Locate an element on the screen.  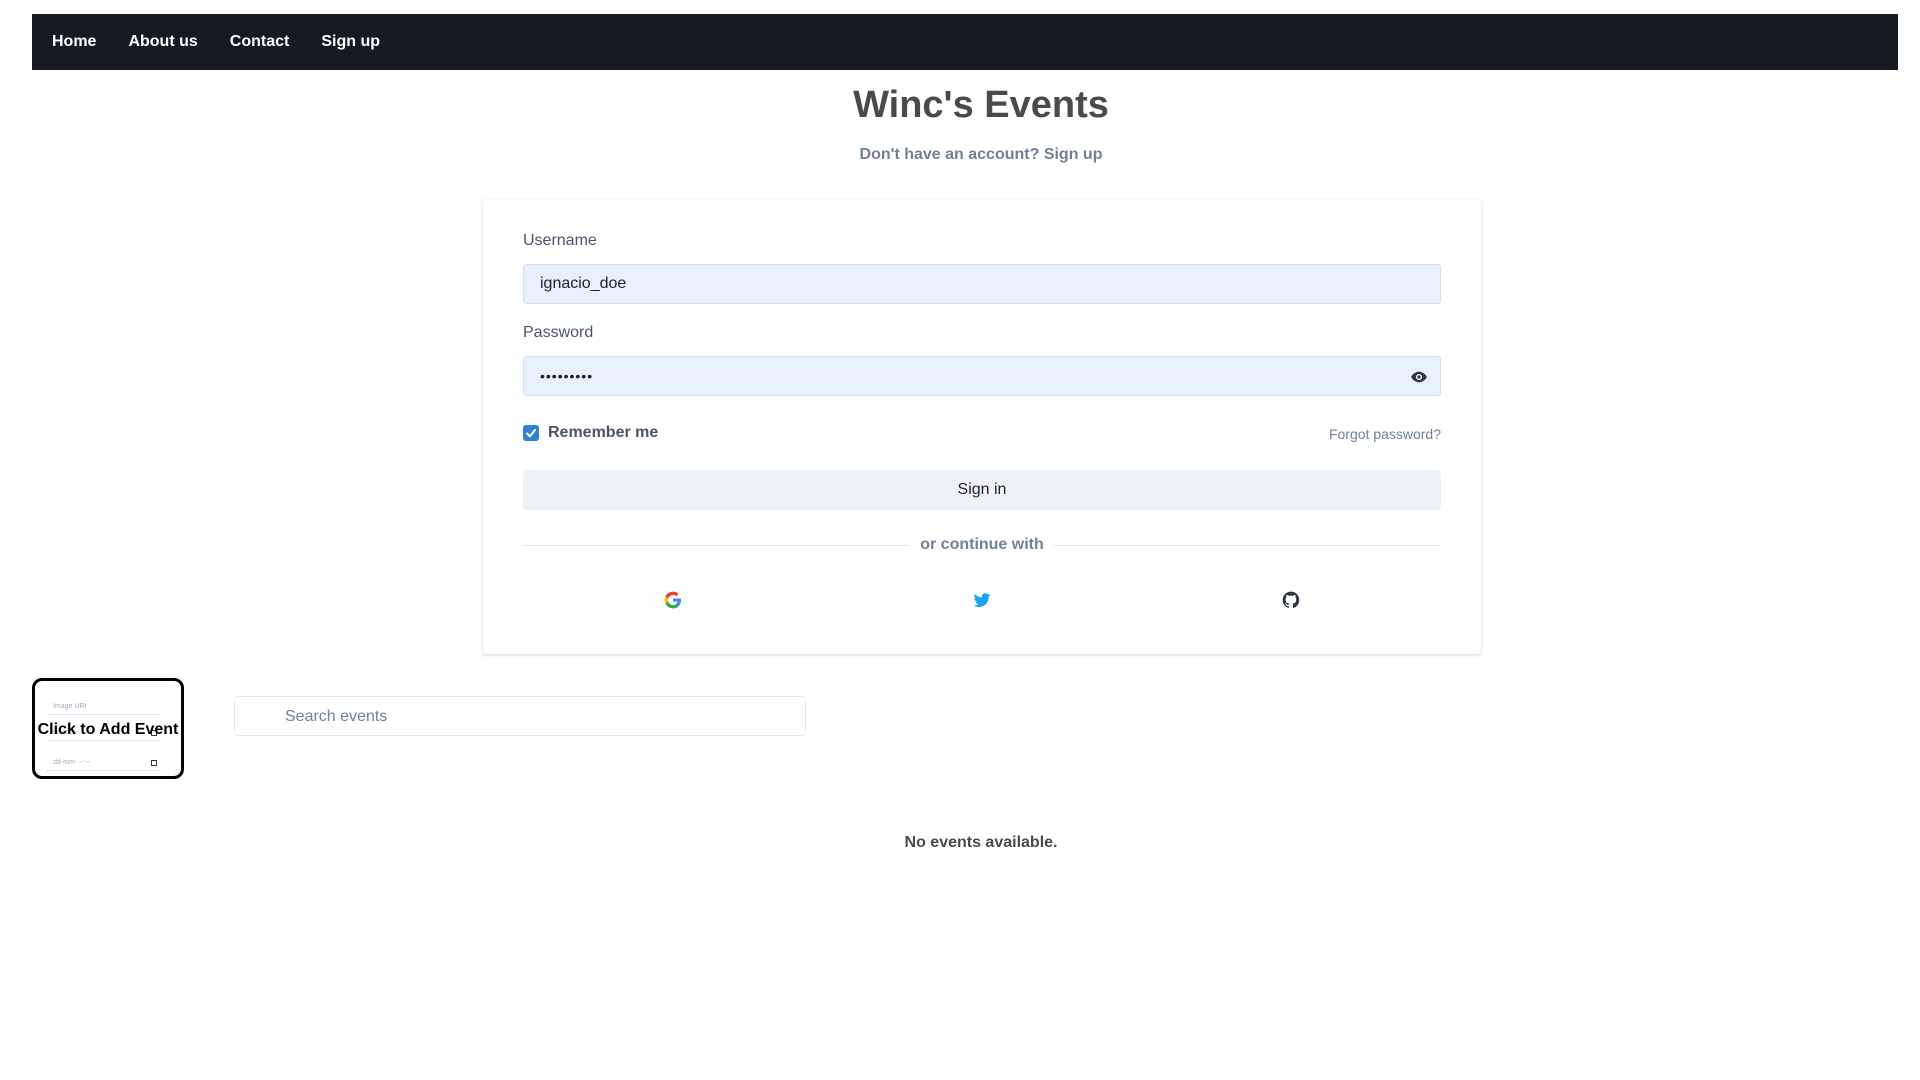
google-icon is located at coordinates (673, 600).